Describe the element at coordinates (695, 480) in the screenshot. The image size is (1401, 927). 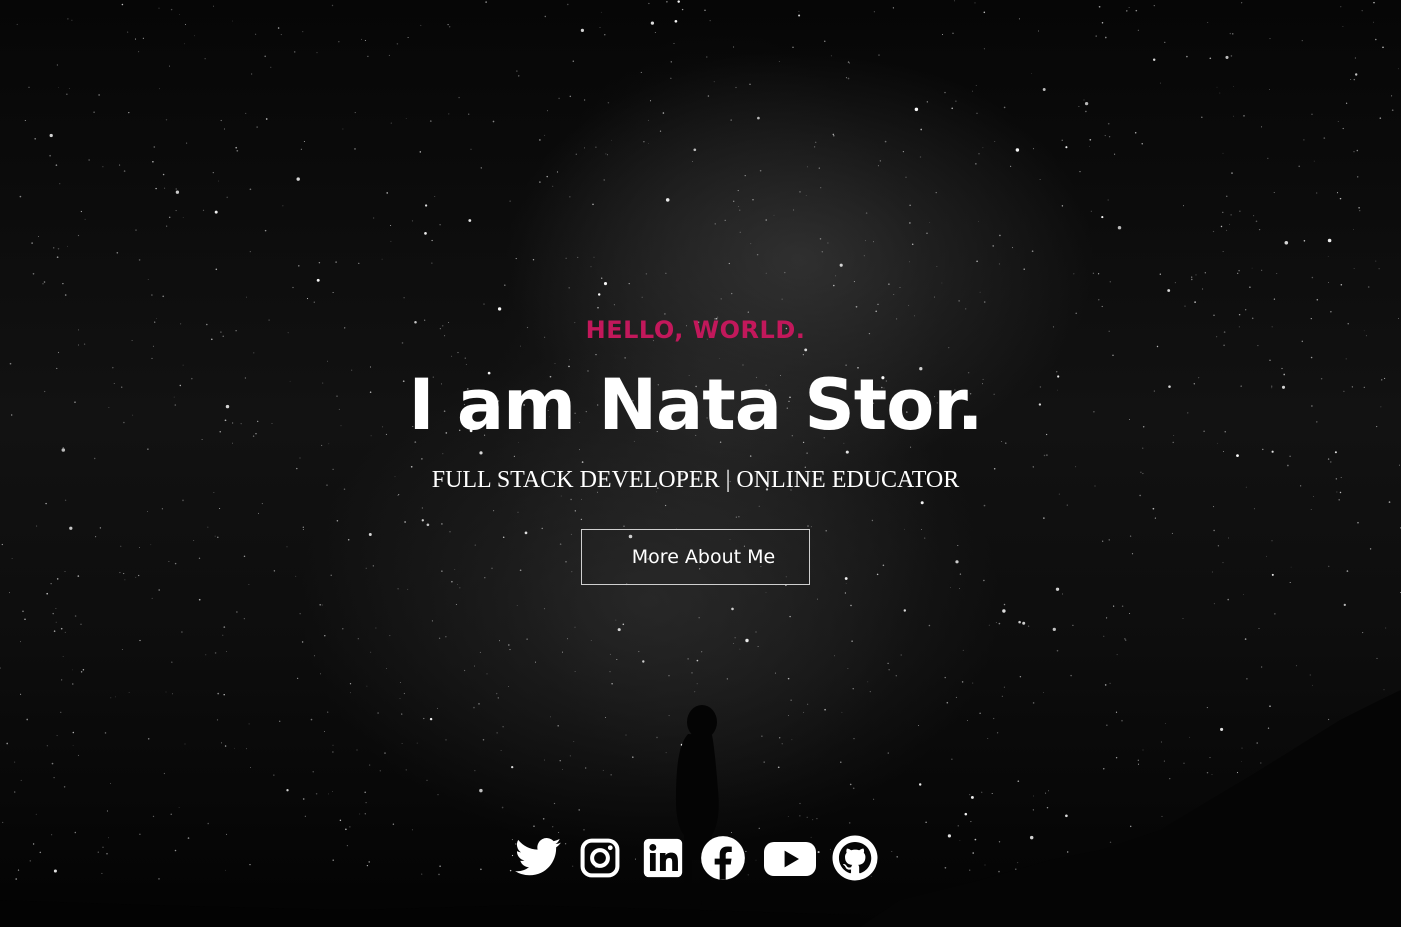
I see `hero-subtitle: FULL STACK DEVELOPER | ONLINE EDUCATOR` at that location.